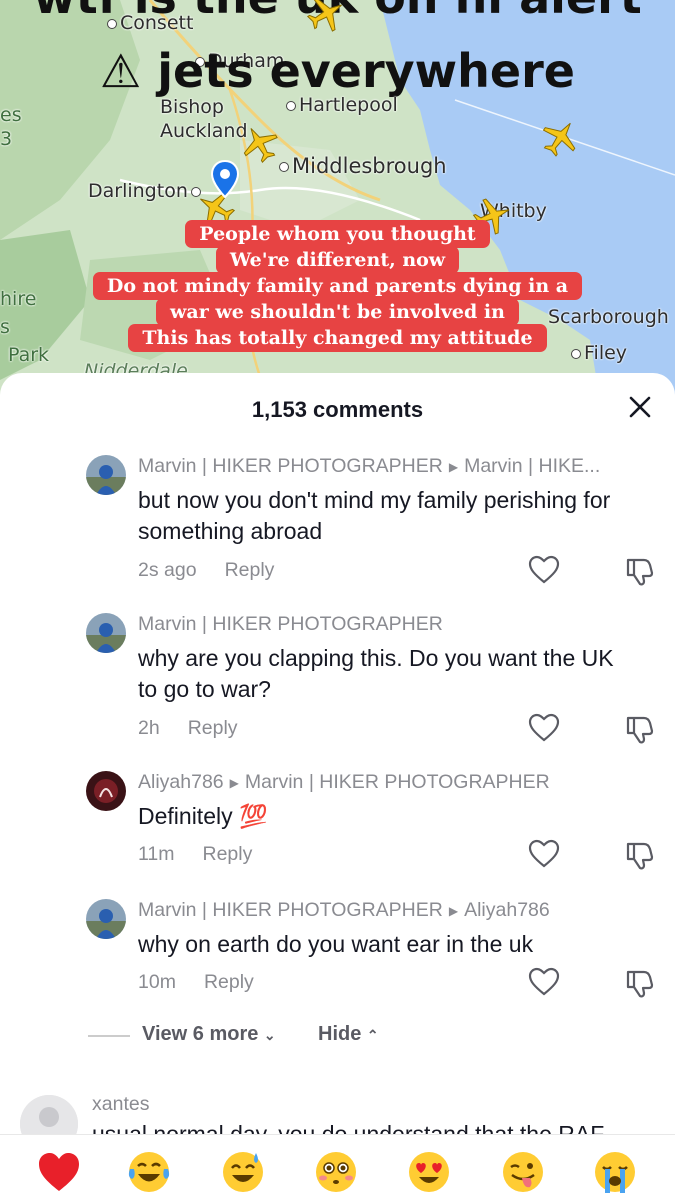 The image size is (675, 1201). I want to click on place-hartlepool: Hartlepool, so click(340, 105).